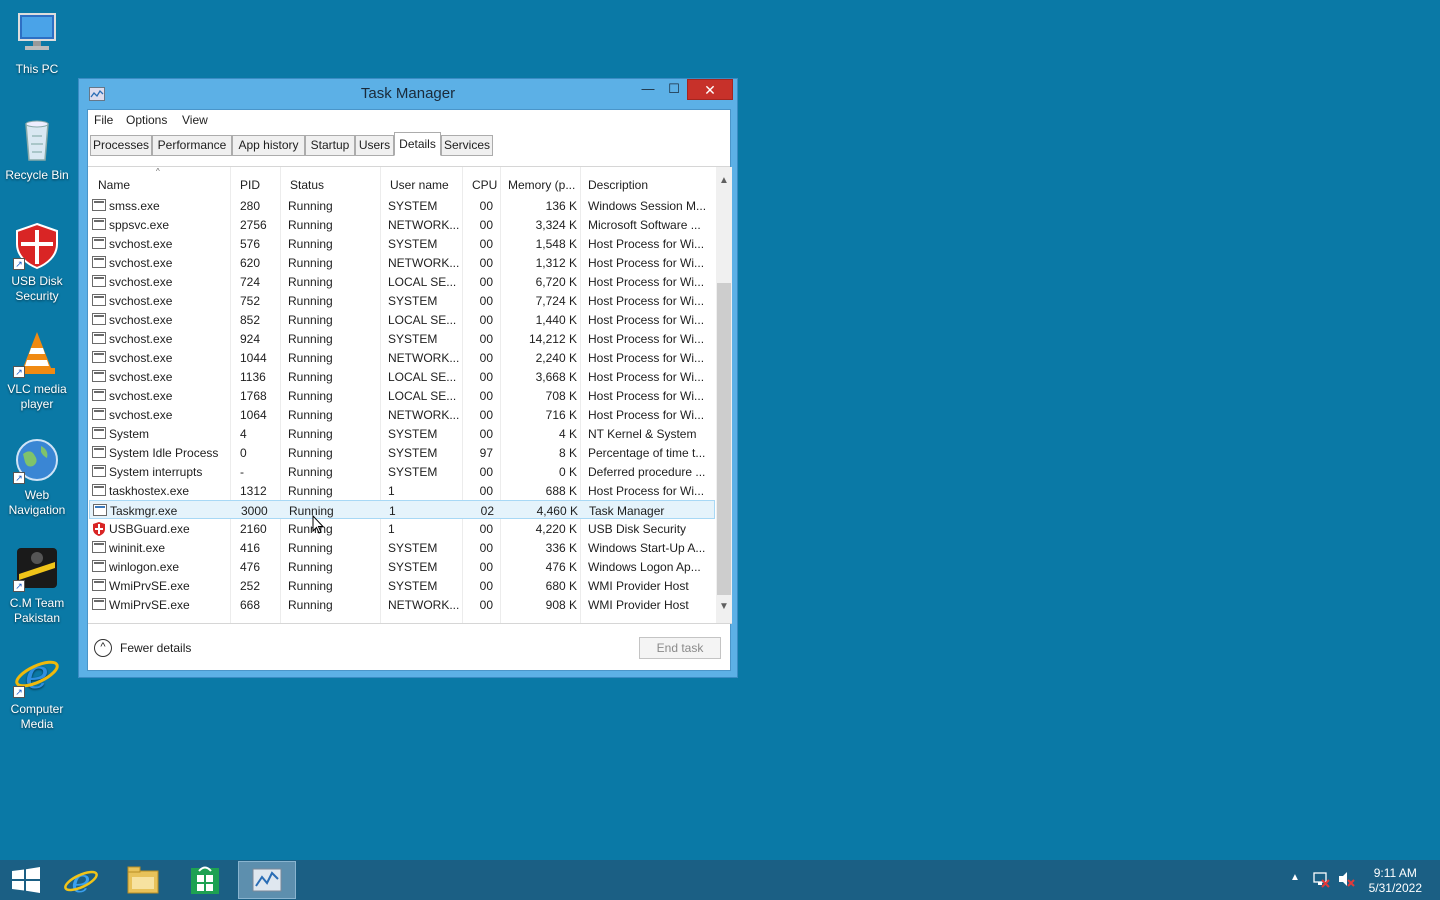 This screenshot has width=1440, height=900. Describe the element at coordinates (724, 183) in the screenshot. I see `scroll-up-icon: ▲` at that location.